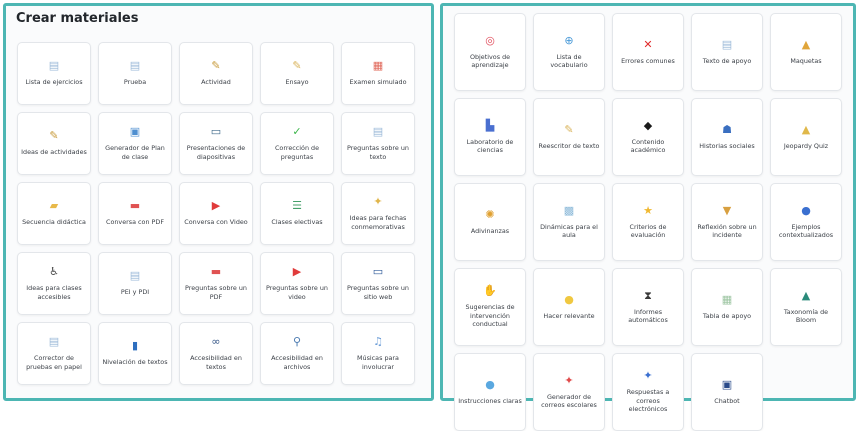 This screenshot has height=431, width=859. What do you see at coordinates (490, 145) in the screenshot?
I see `tool-label: Laboratorio de ciencias` at bounding box center [490, 145].